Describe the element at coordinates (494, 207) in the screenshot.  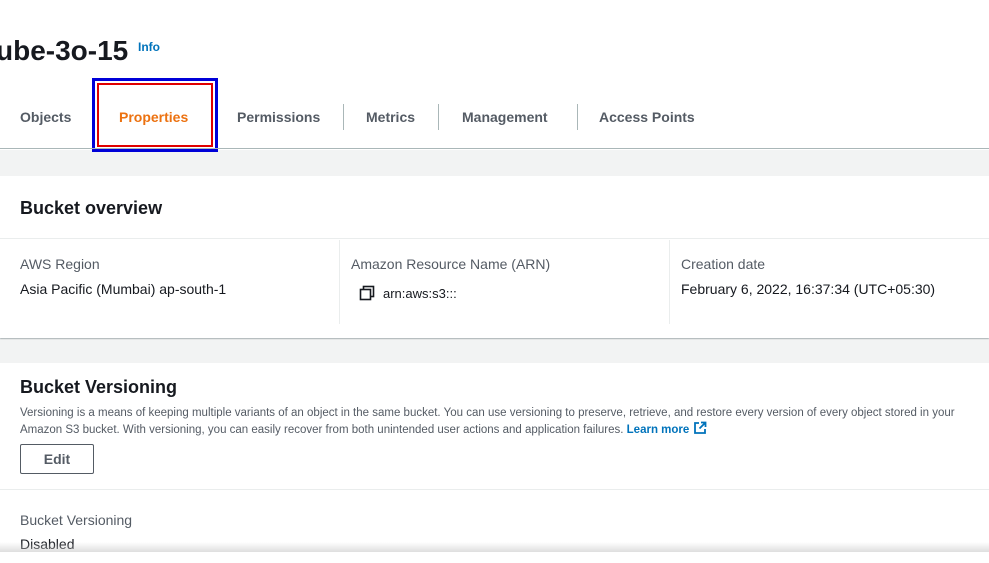
I see `bucket-overview-header: Bucket overview` at that location.